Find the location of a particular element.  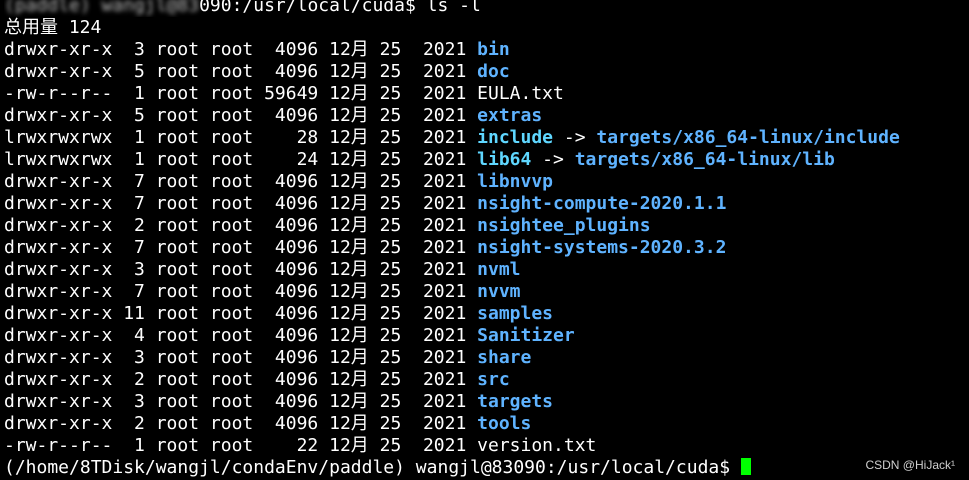

total-line: 总用量 124 is located at coordinates (53, 27).